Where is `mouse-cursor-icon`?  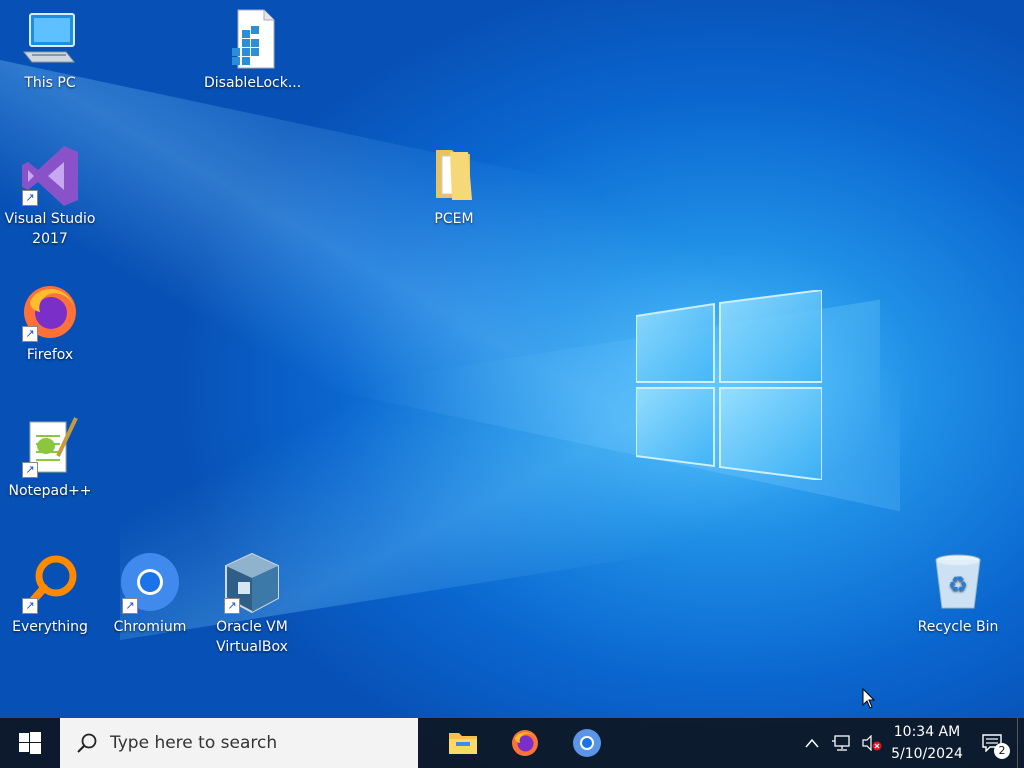 mouse-cursor-icon is located at coordinates (869, 698).